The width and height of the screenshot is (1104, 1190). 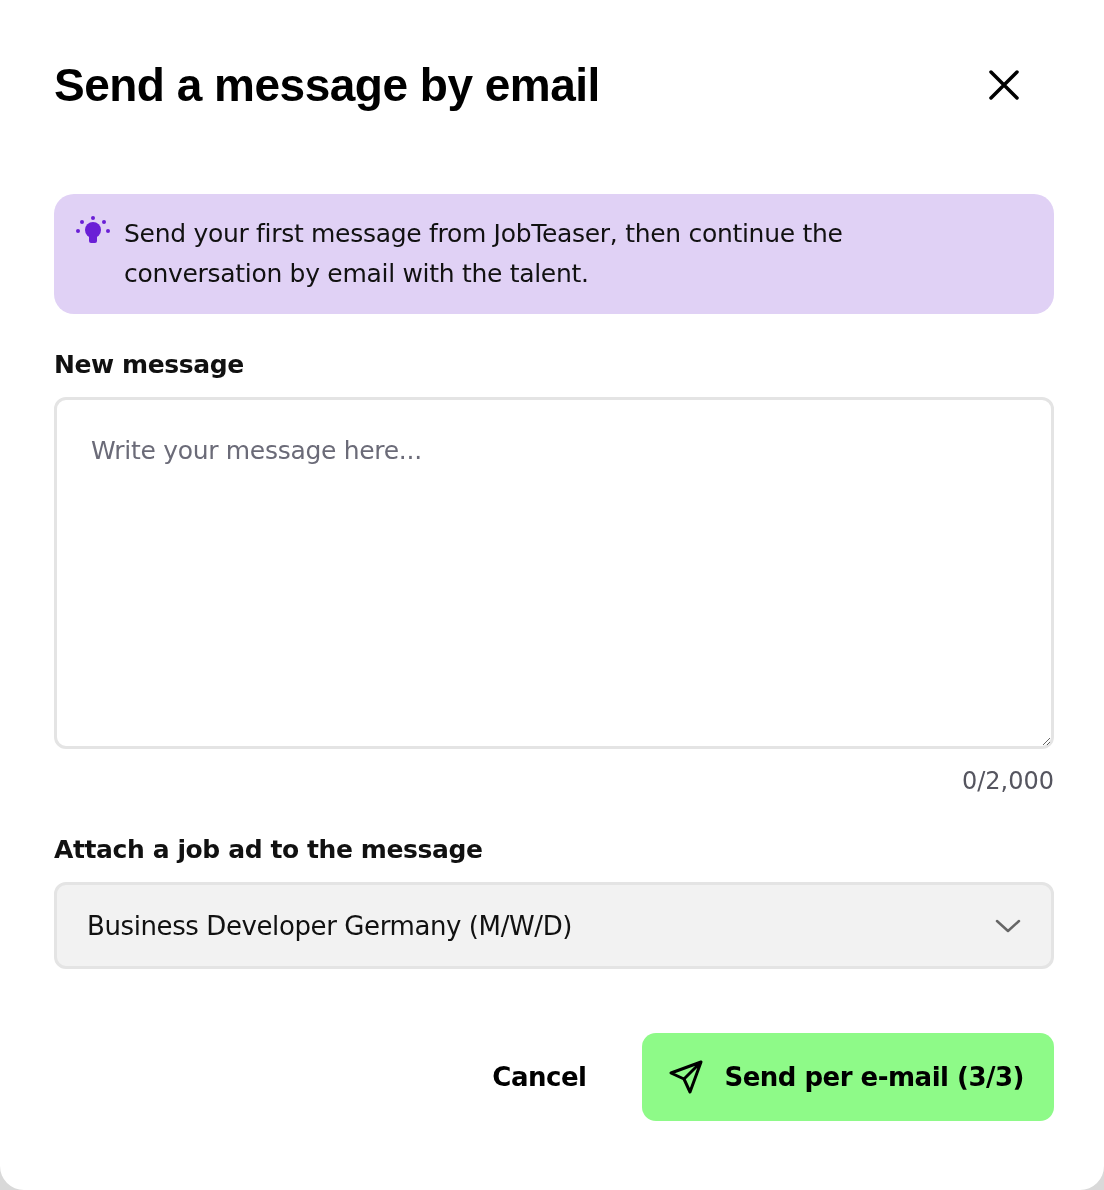 What do you see at coordinates (269, 849) in the screenshot?
I see `field-label: Attach a job ad to the message` at bounding box center [269, 849].